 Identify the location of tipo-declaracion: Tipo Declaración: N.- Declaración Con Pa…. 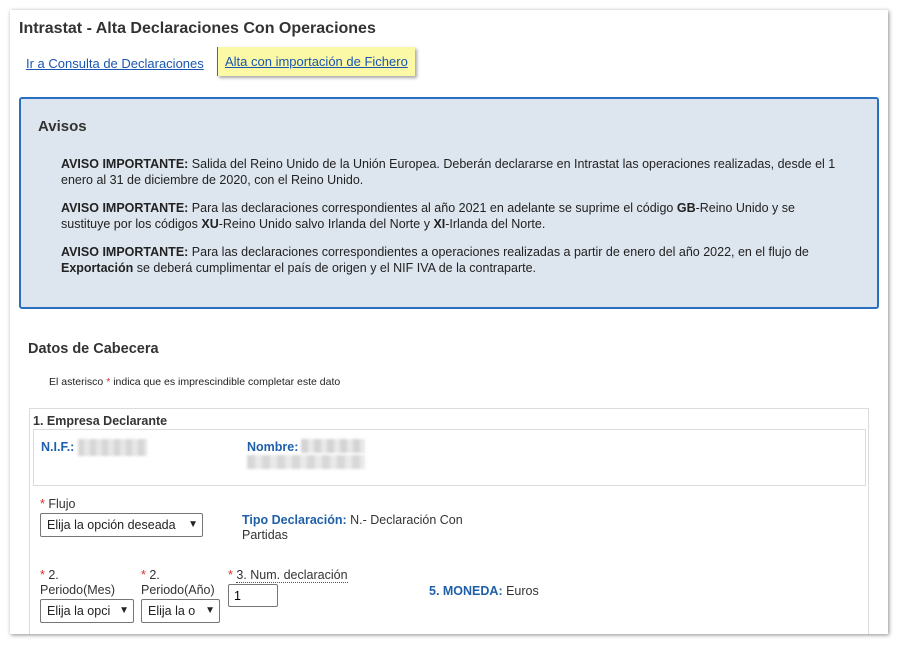
(367, 528).